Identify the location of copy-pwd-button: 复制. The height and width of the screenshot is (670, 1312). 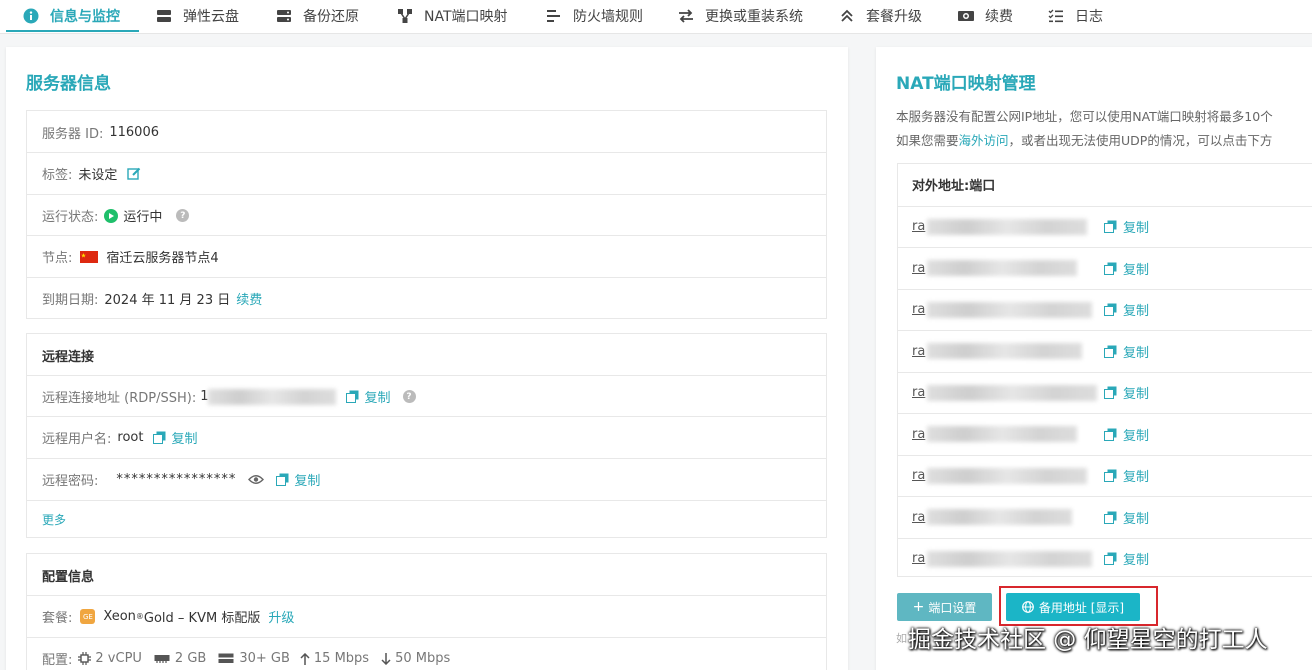
(298, 479).